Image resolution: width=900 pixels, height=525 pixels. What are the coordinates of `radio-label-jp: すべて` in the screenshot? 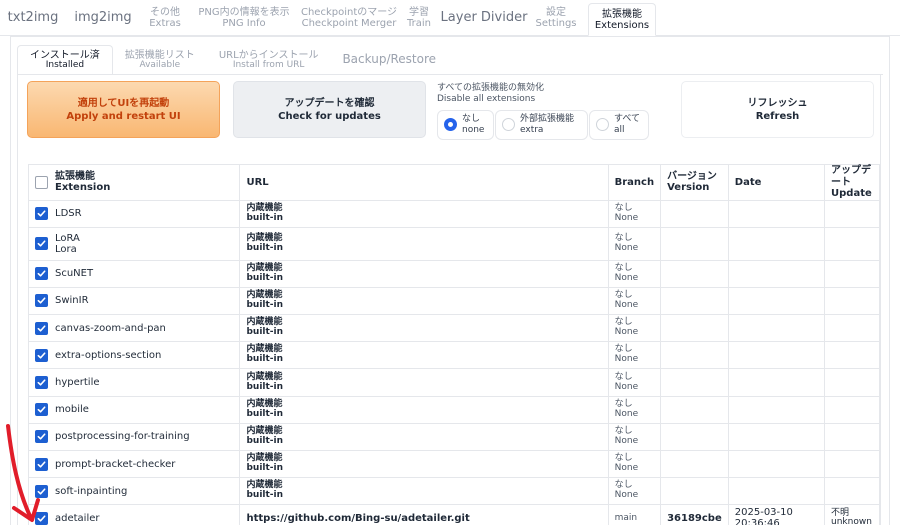 It's located at (627, 119).